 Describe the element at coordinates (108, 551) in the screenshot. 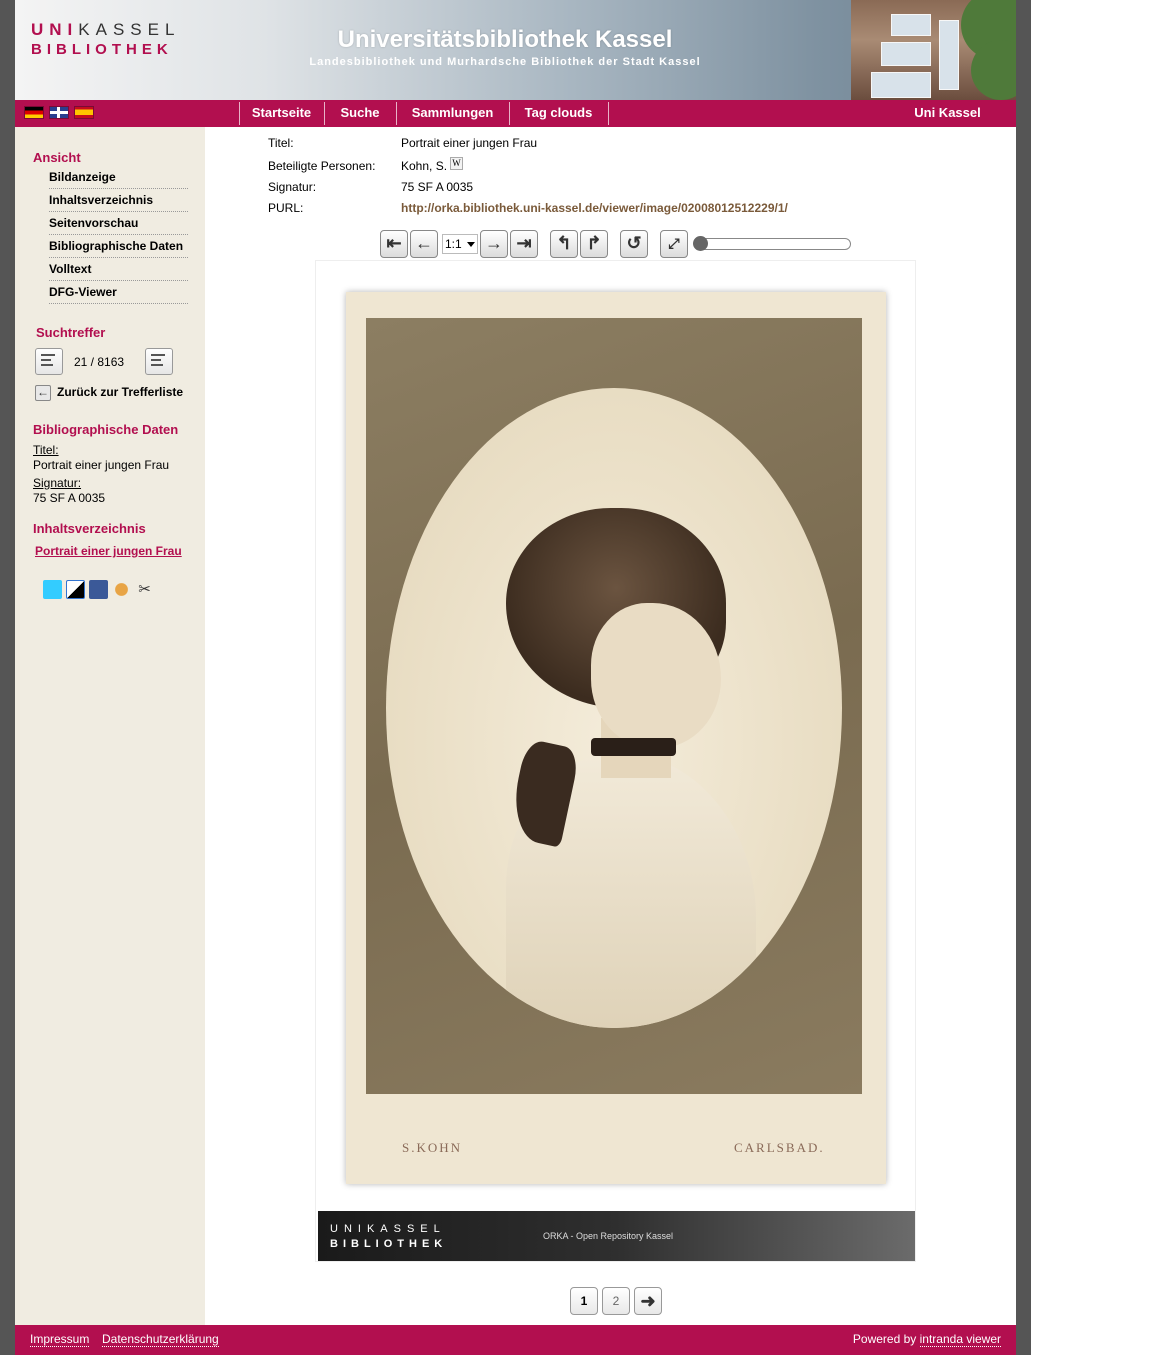

I see `toc-link-portrait: Portrait einer jungen Frau` at that location.